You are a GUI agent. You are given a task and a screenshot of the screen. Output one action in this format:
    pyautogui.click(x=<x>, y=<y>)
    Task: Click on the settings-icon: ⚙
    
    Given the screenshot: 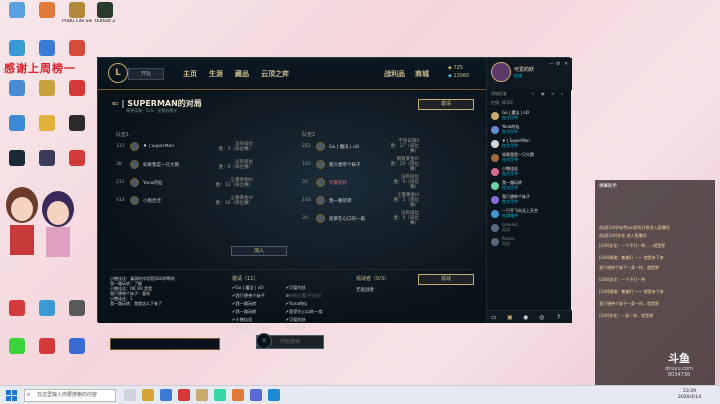 What is the action you would take?
    pyautogui.click(x=558, y=64)
    